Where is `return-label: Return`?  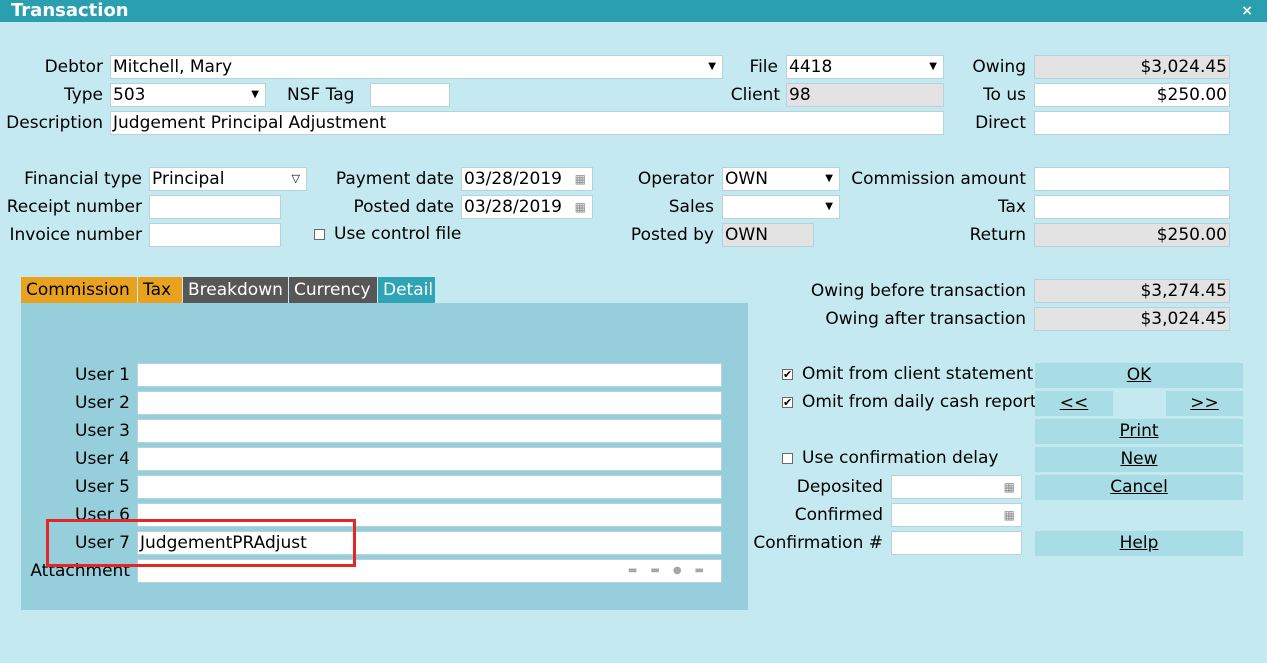 return-label: Return is located at coordinates (997, 235).